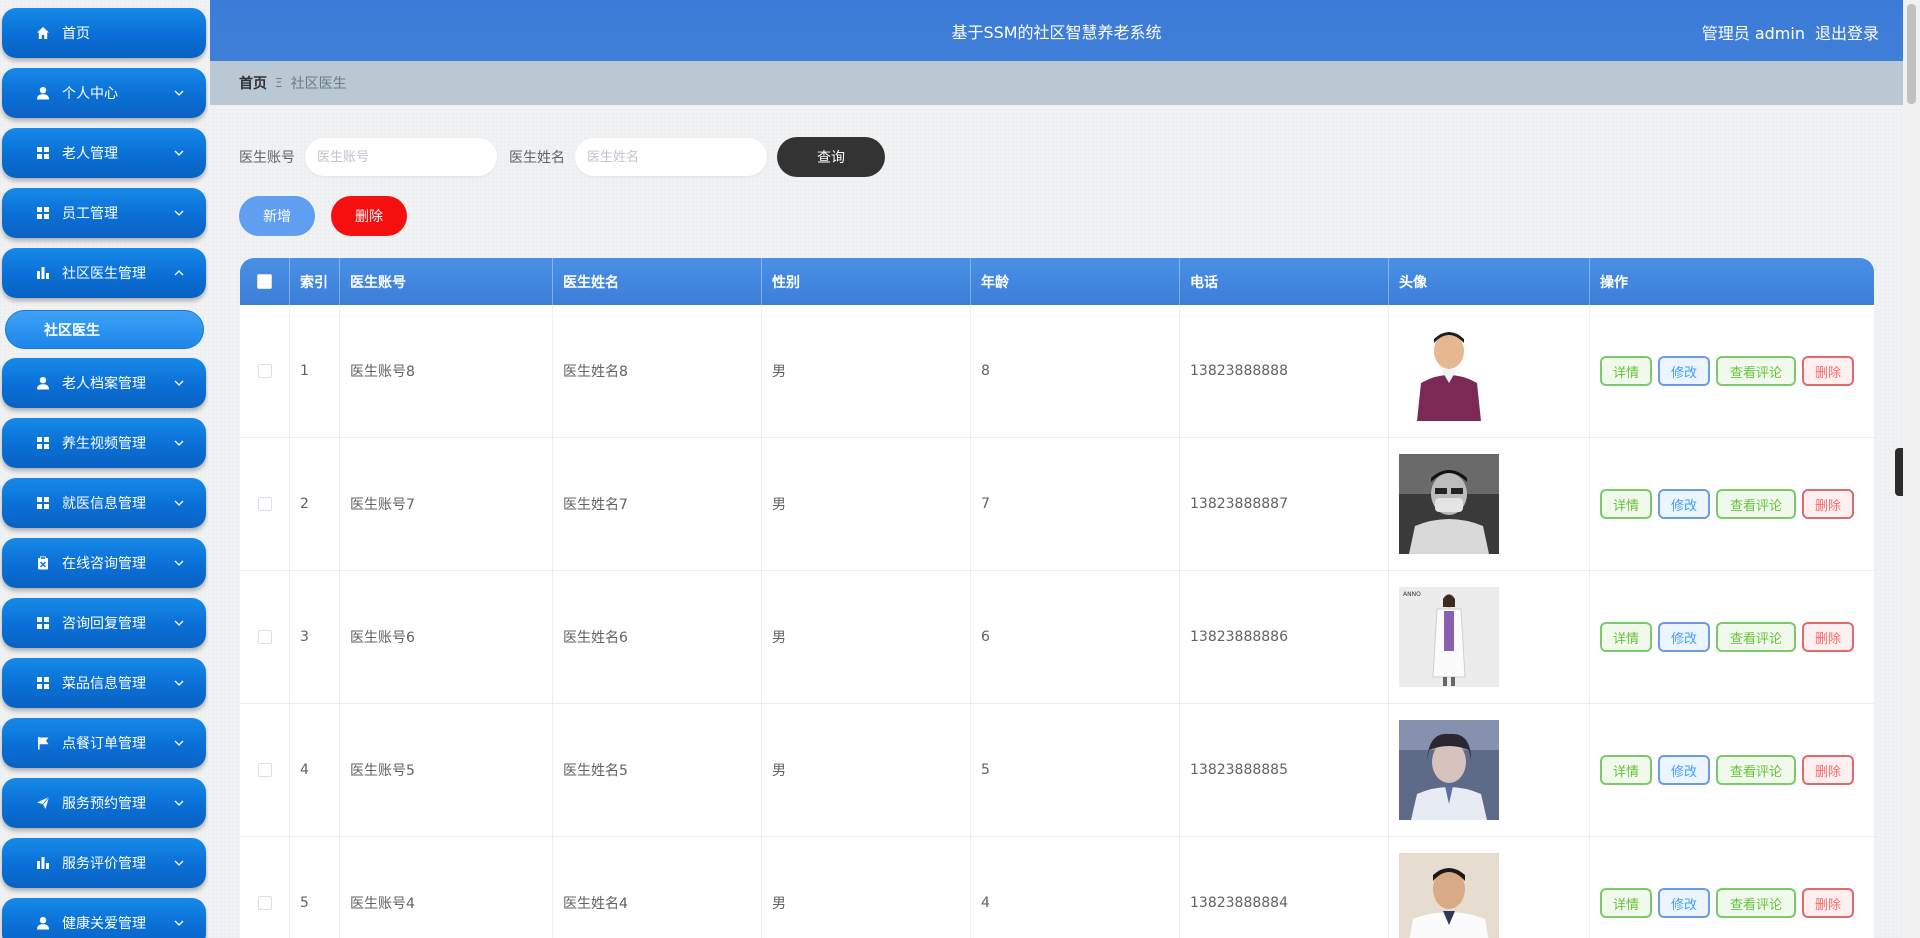  I want to click on sidebar-item-staff: 员工管理, so click(104, 213).